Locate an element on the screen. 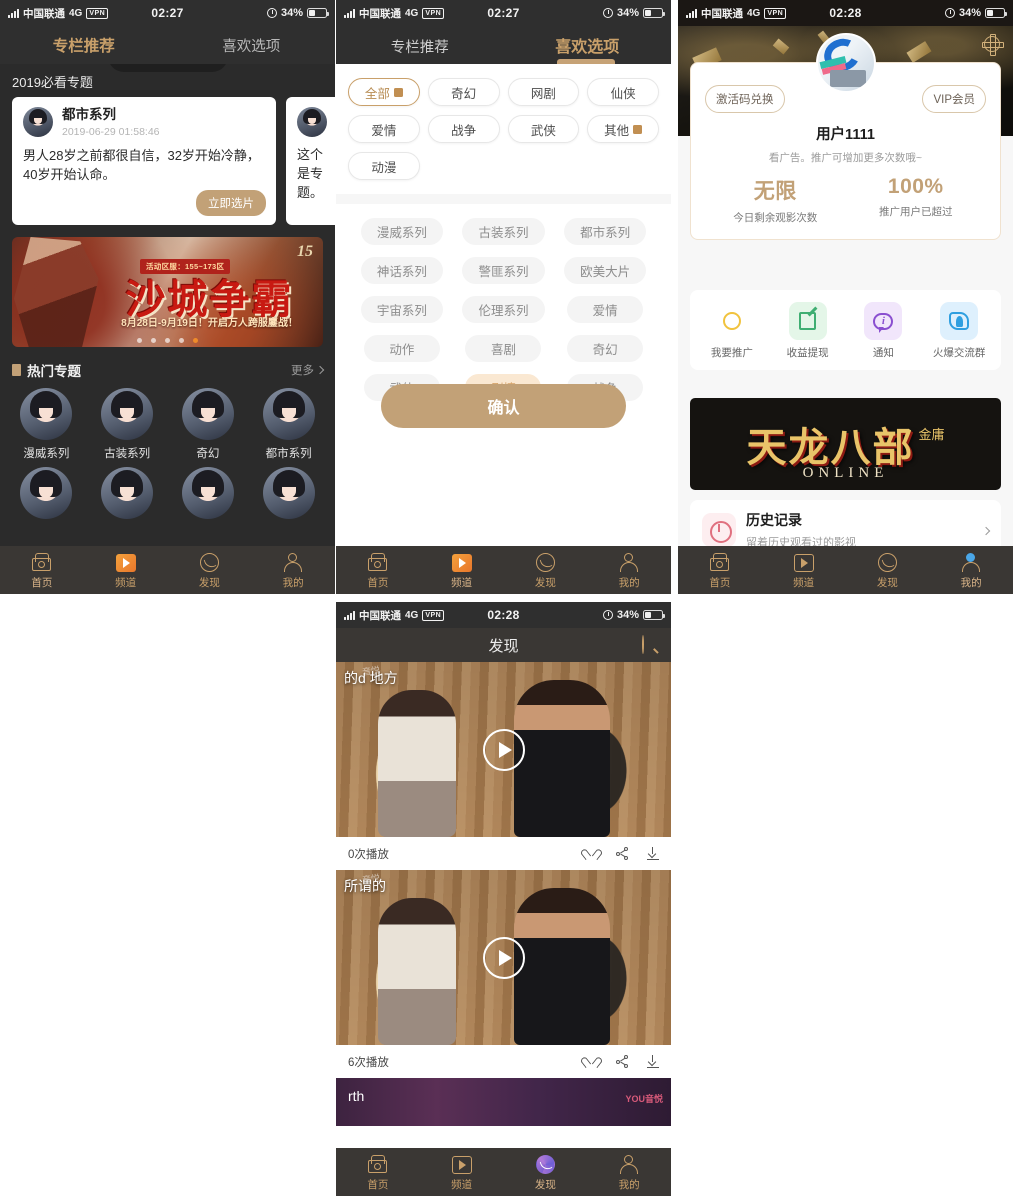  search-icon is located at coordinates (650, 644).